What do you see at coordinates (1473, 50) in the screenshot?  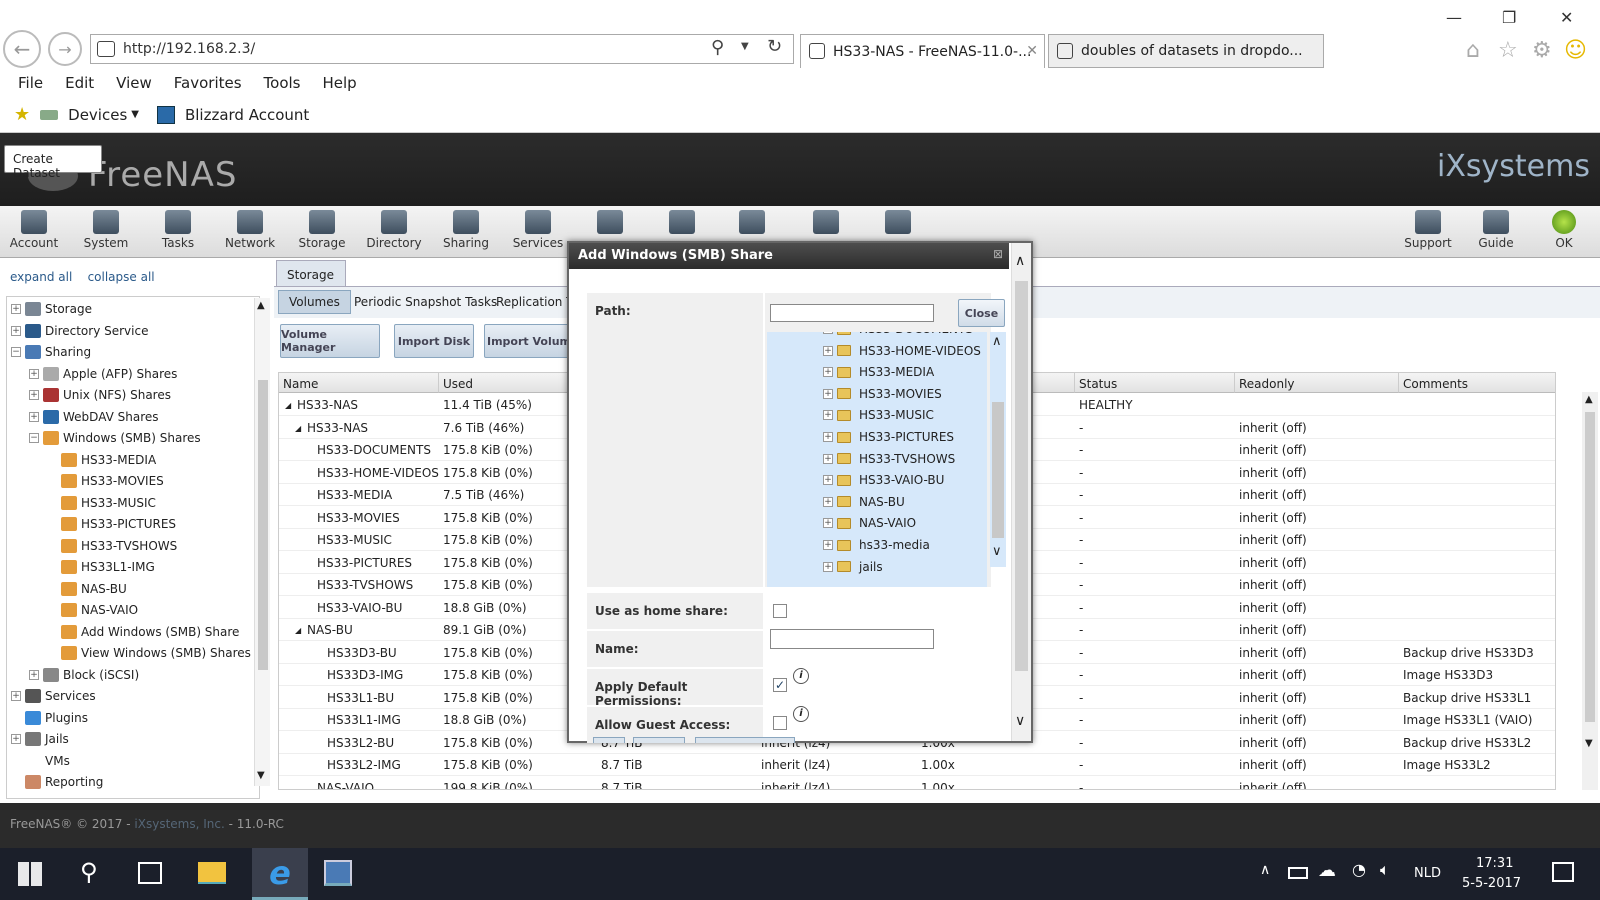 I see `home-icon: ⌂` at bounding box center [1473, 50].